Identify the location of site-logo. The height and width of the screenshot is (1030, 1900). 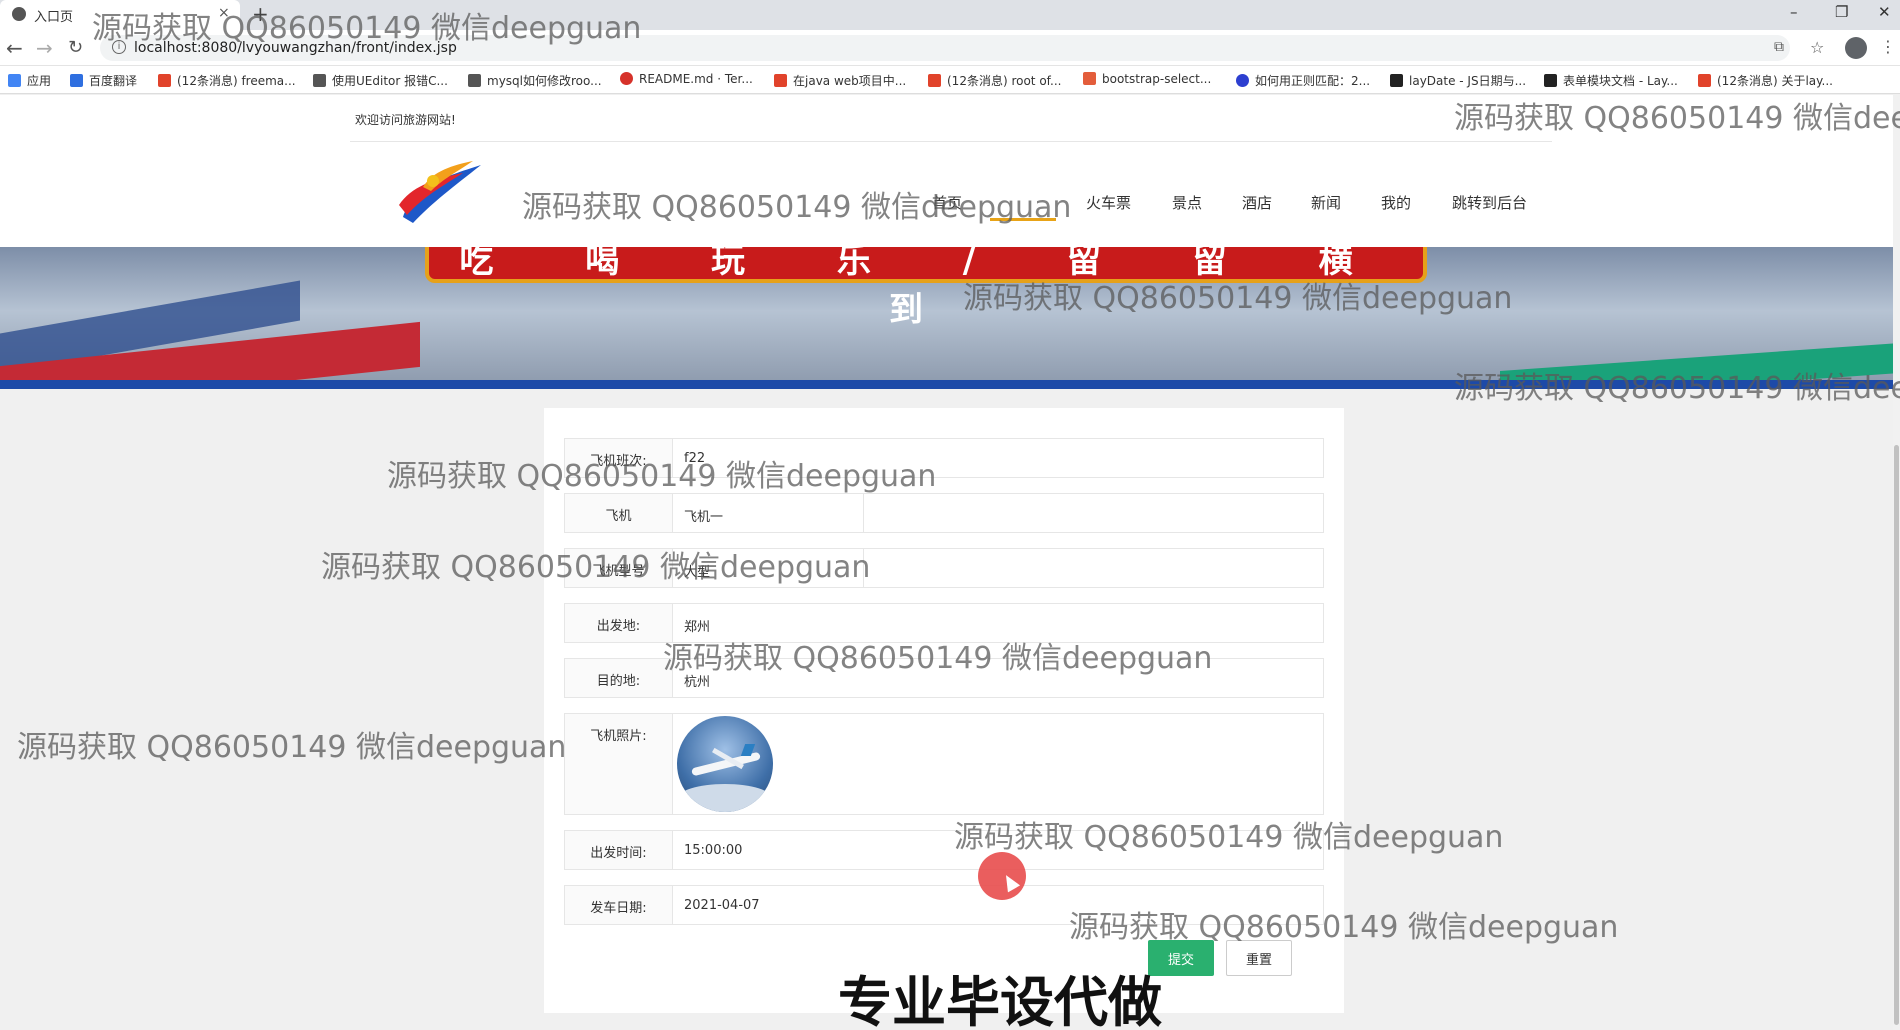
(439, 193).